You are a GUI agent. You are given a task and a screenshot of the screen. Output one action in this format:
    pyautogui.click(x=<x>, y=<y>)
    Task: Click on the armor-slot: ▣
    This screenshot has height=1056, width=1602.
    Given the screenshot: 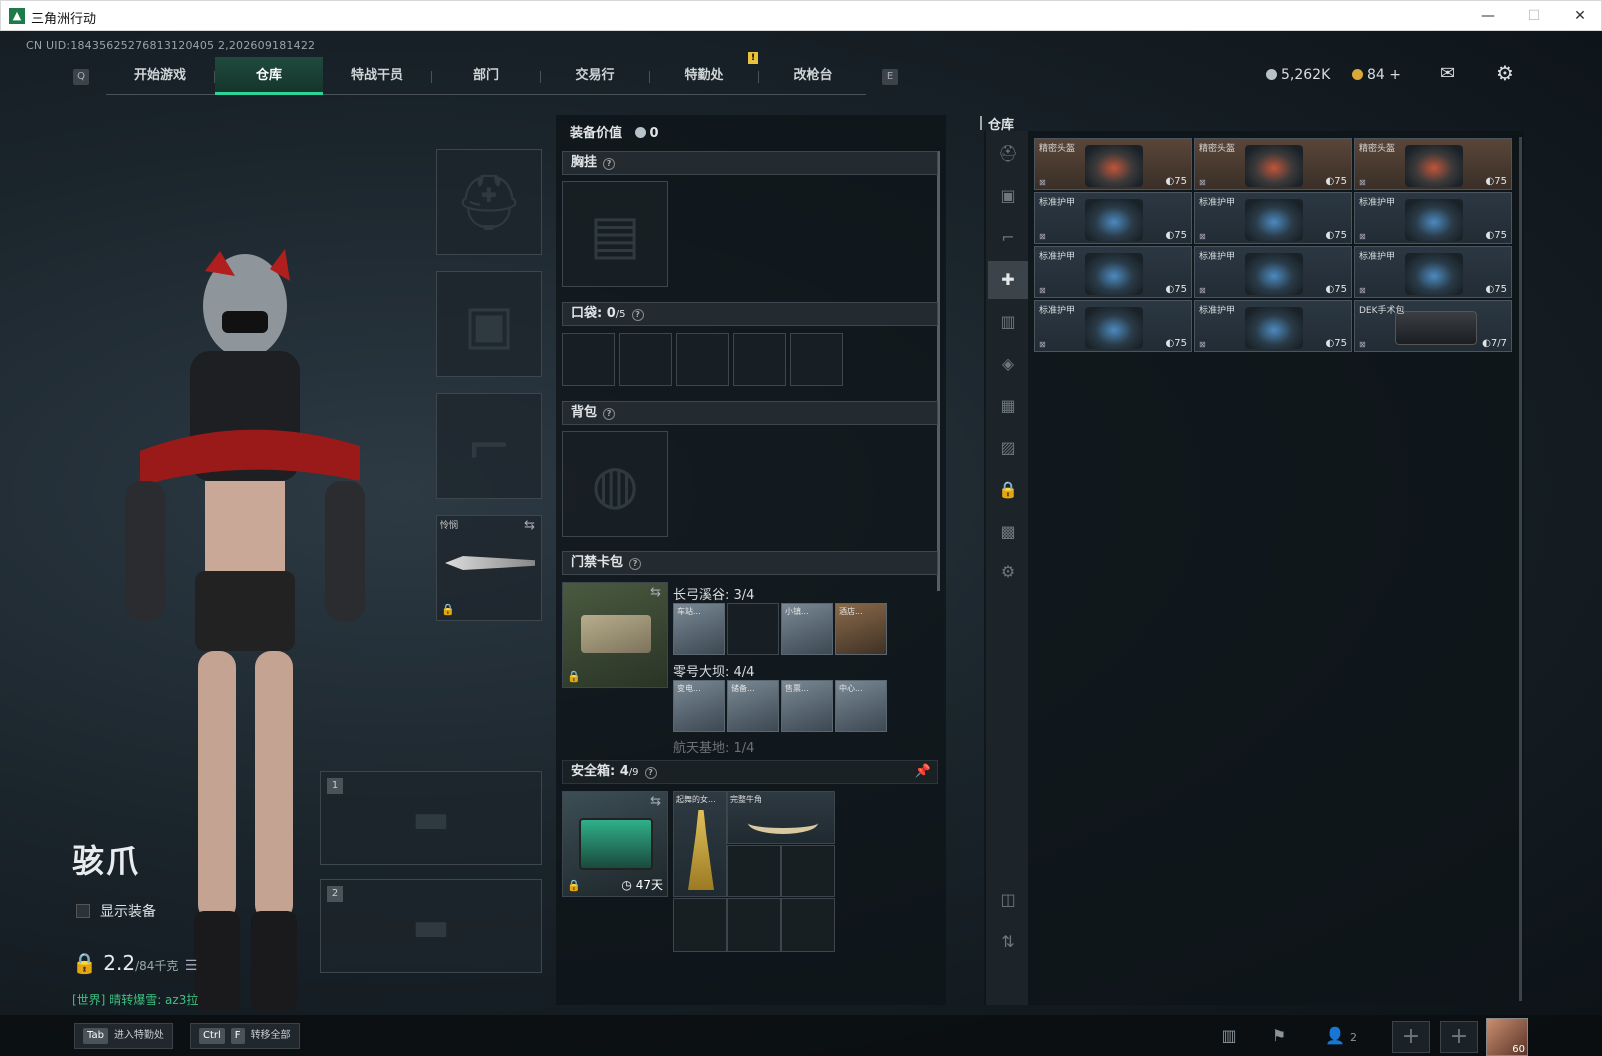 What is the action you would take?
    pyautogui.click(x=489, y=324)
    